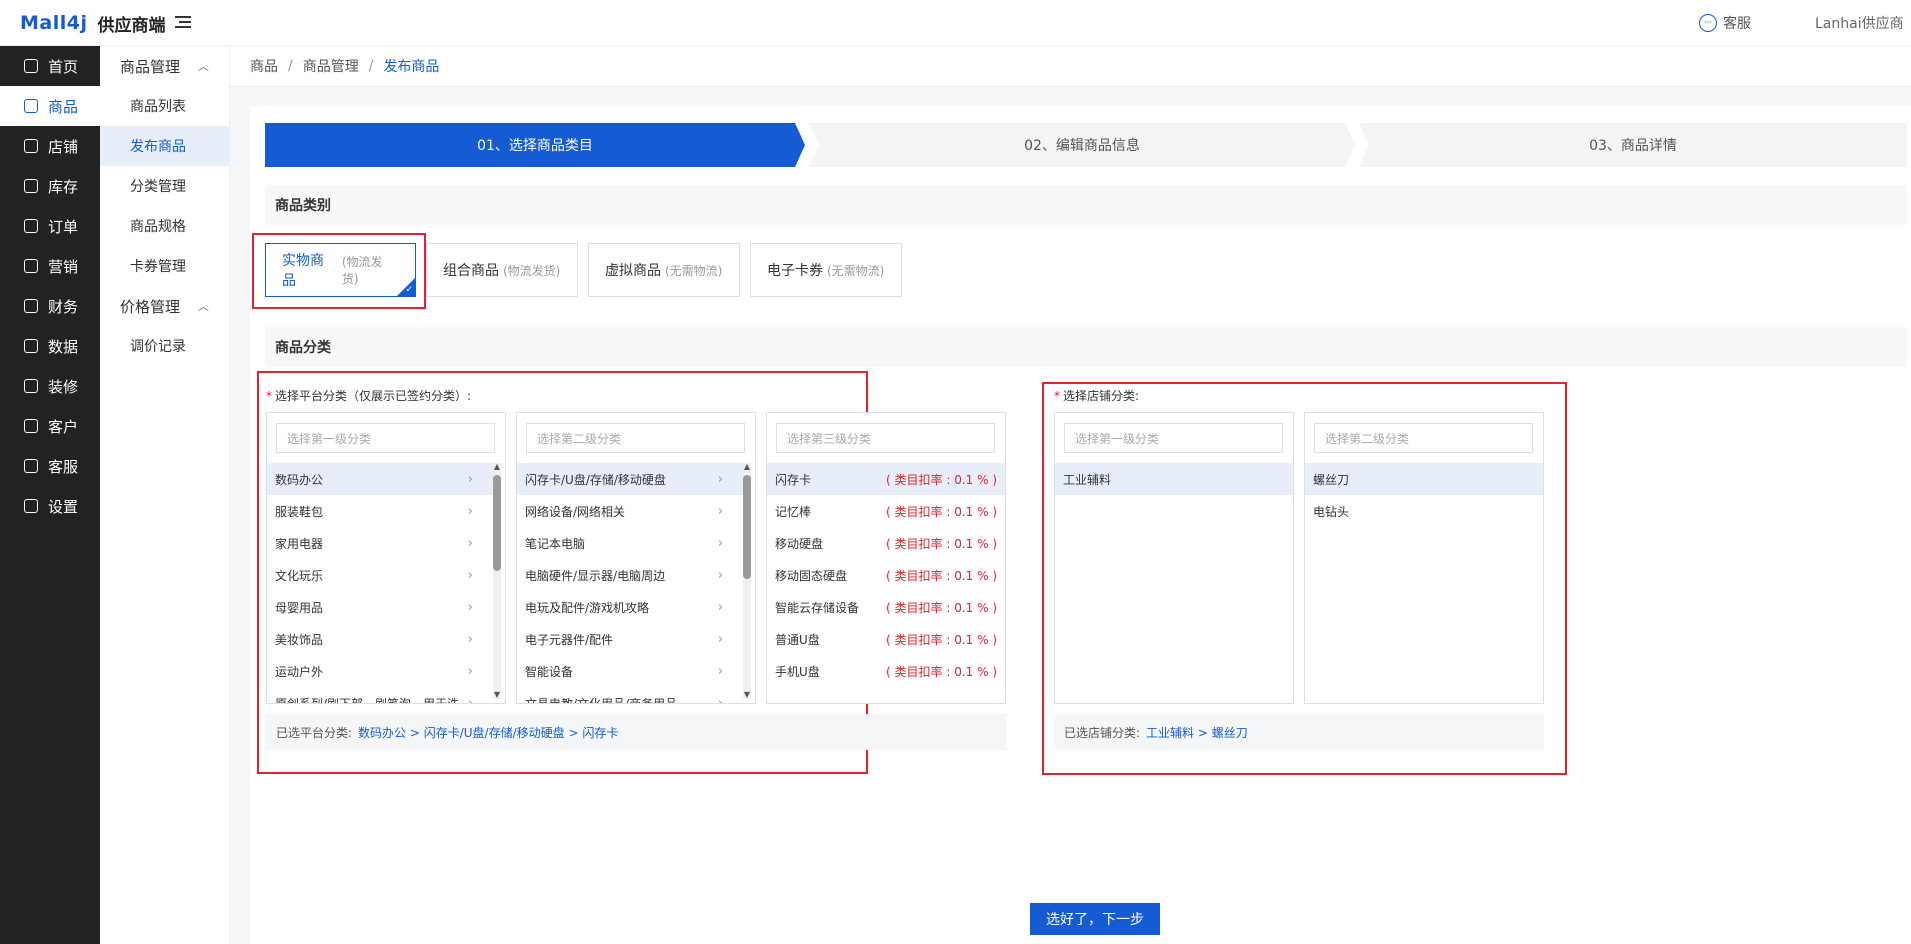  Describe the element at coordinates (50, 146) in the screenshot. I see `sidebar-item-store: 店铺` at that location.